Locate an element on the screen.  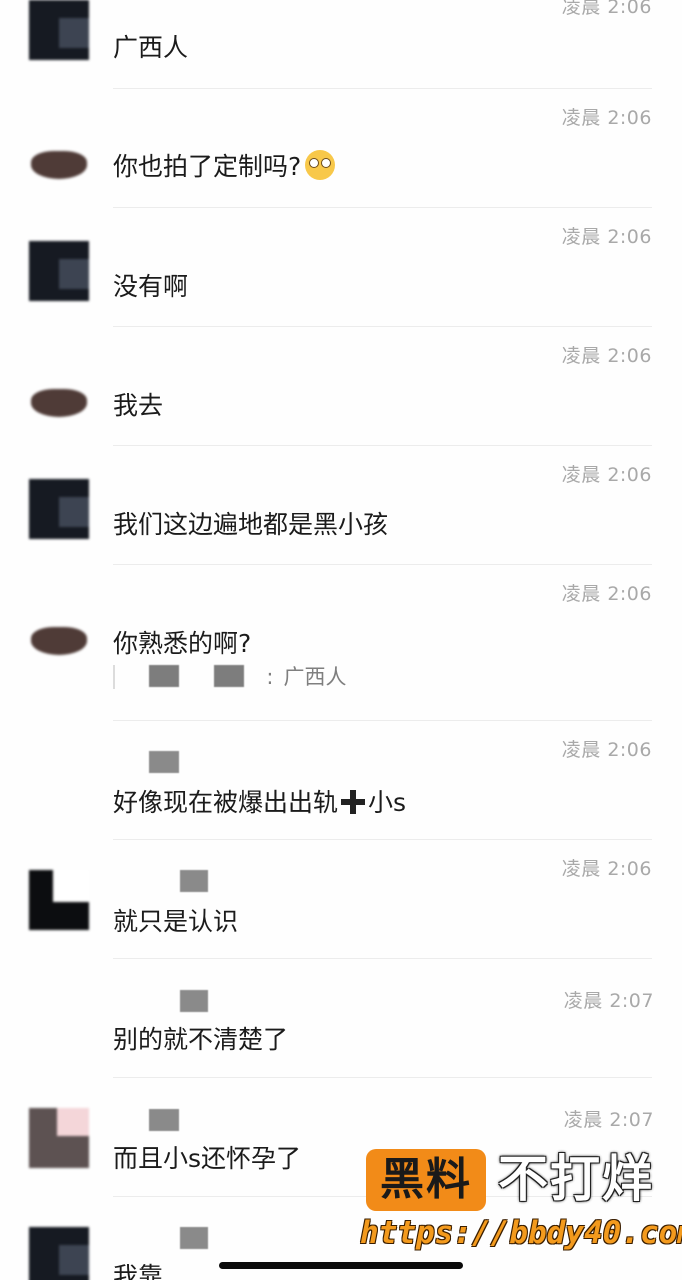
message-text: 就只是认识 is located at coordinates (176, 921).